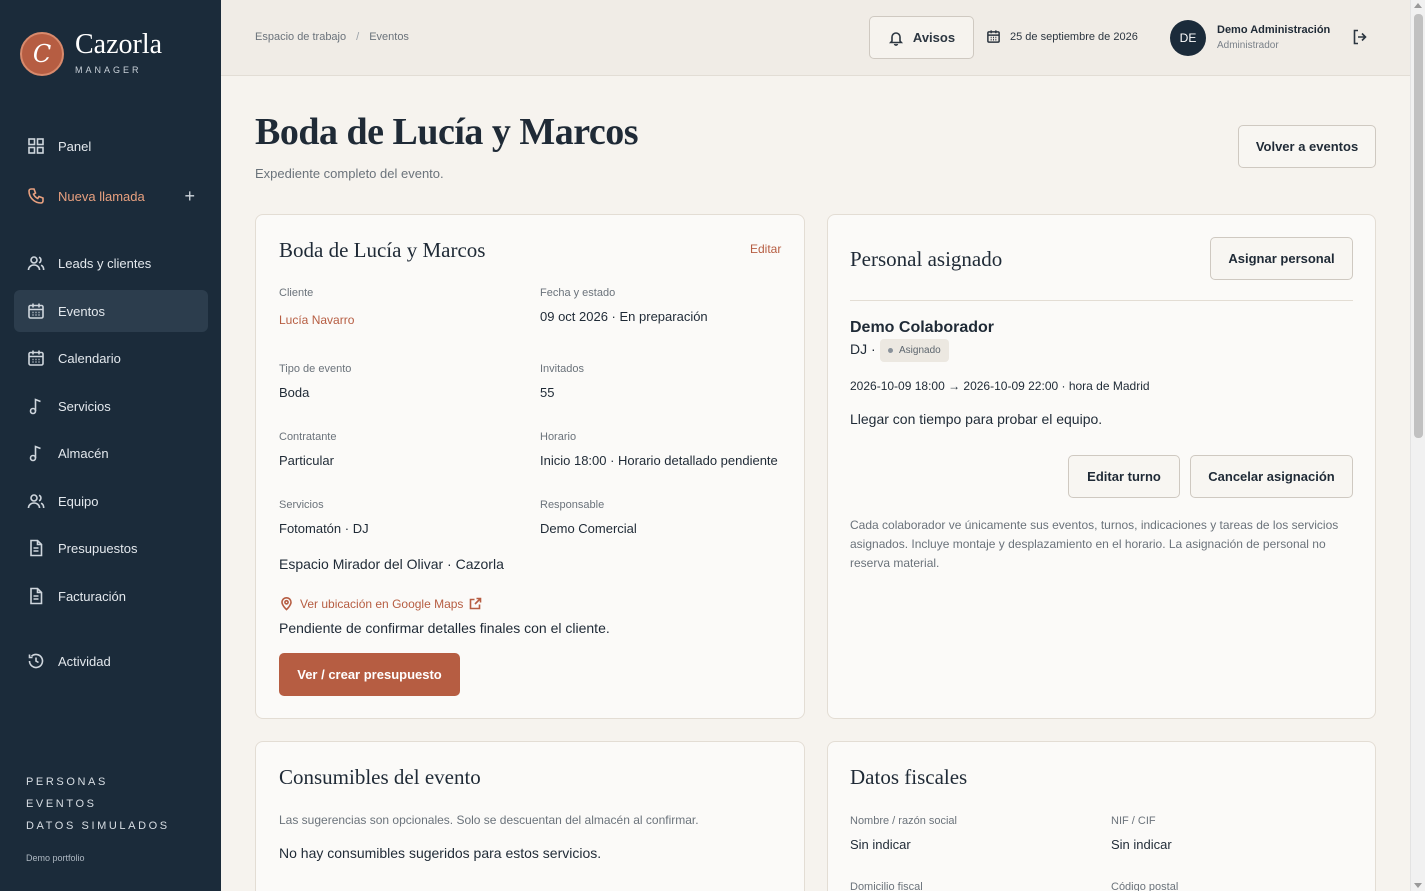  I want to click on field-label-nif: NIF / CIF, so click(1133, 821).